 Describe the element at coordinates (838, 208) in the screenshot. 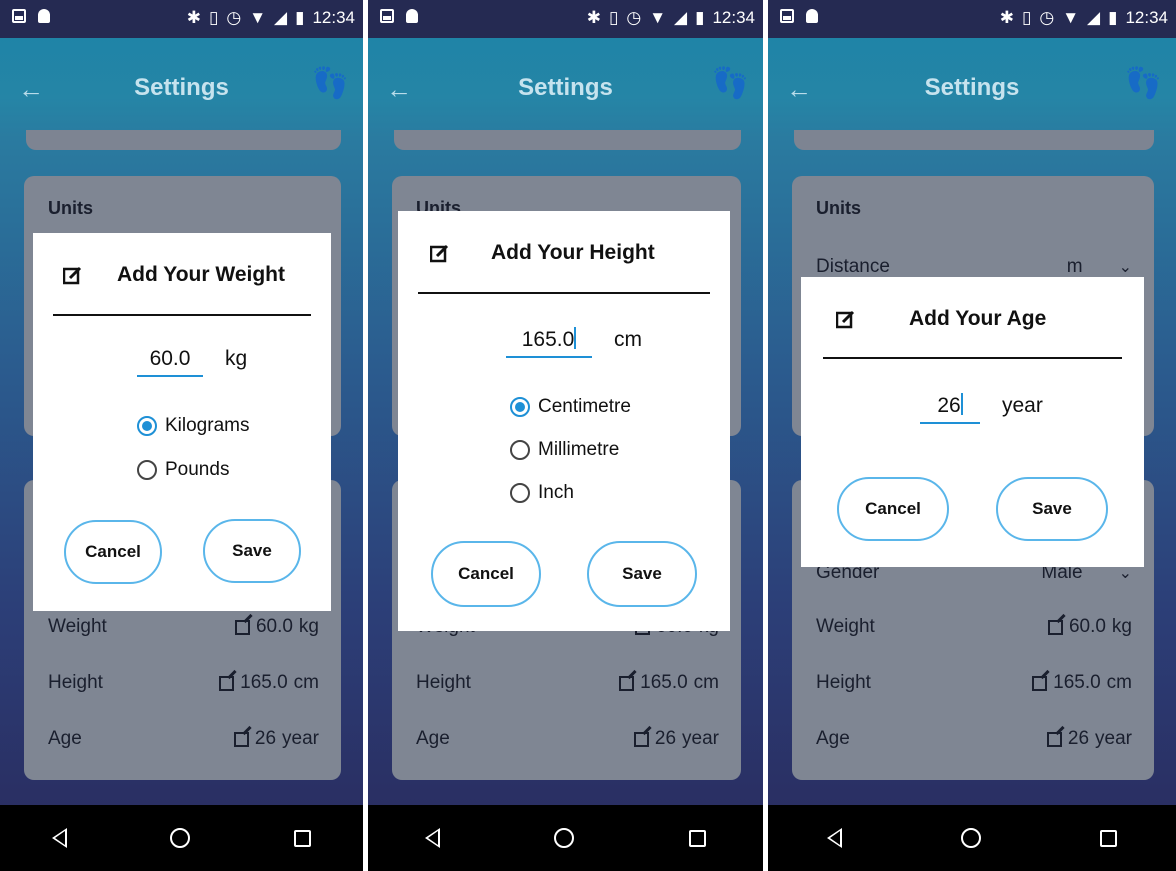

I see `units-title: Units` at that location.